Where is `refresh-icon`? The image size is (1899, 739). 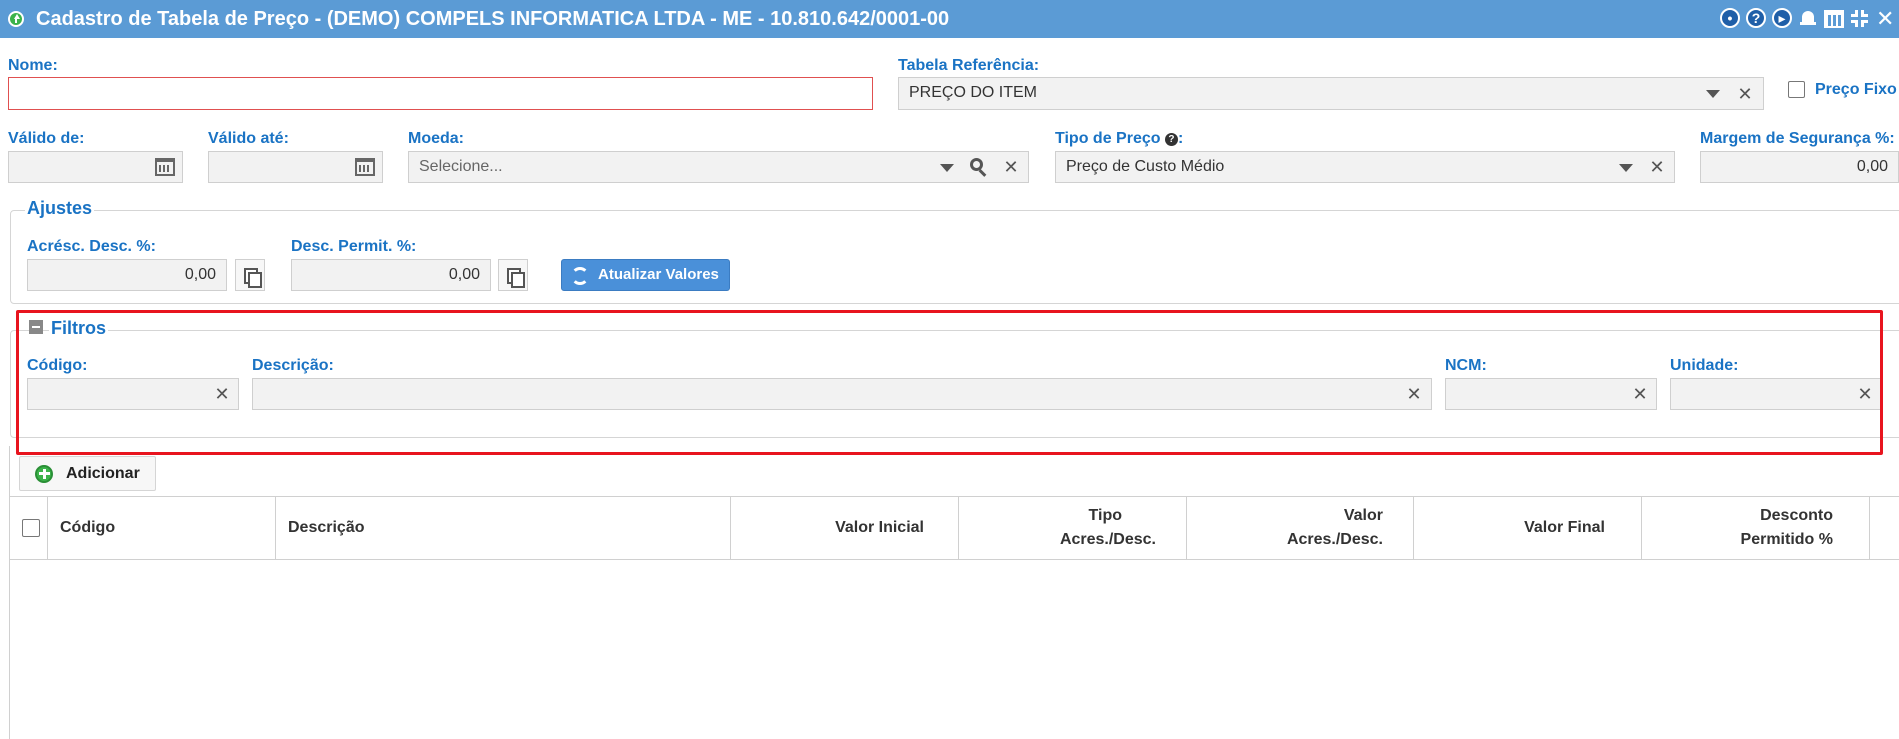 refresh-icon is located at coordinates (580, 276).